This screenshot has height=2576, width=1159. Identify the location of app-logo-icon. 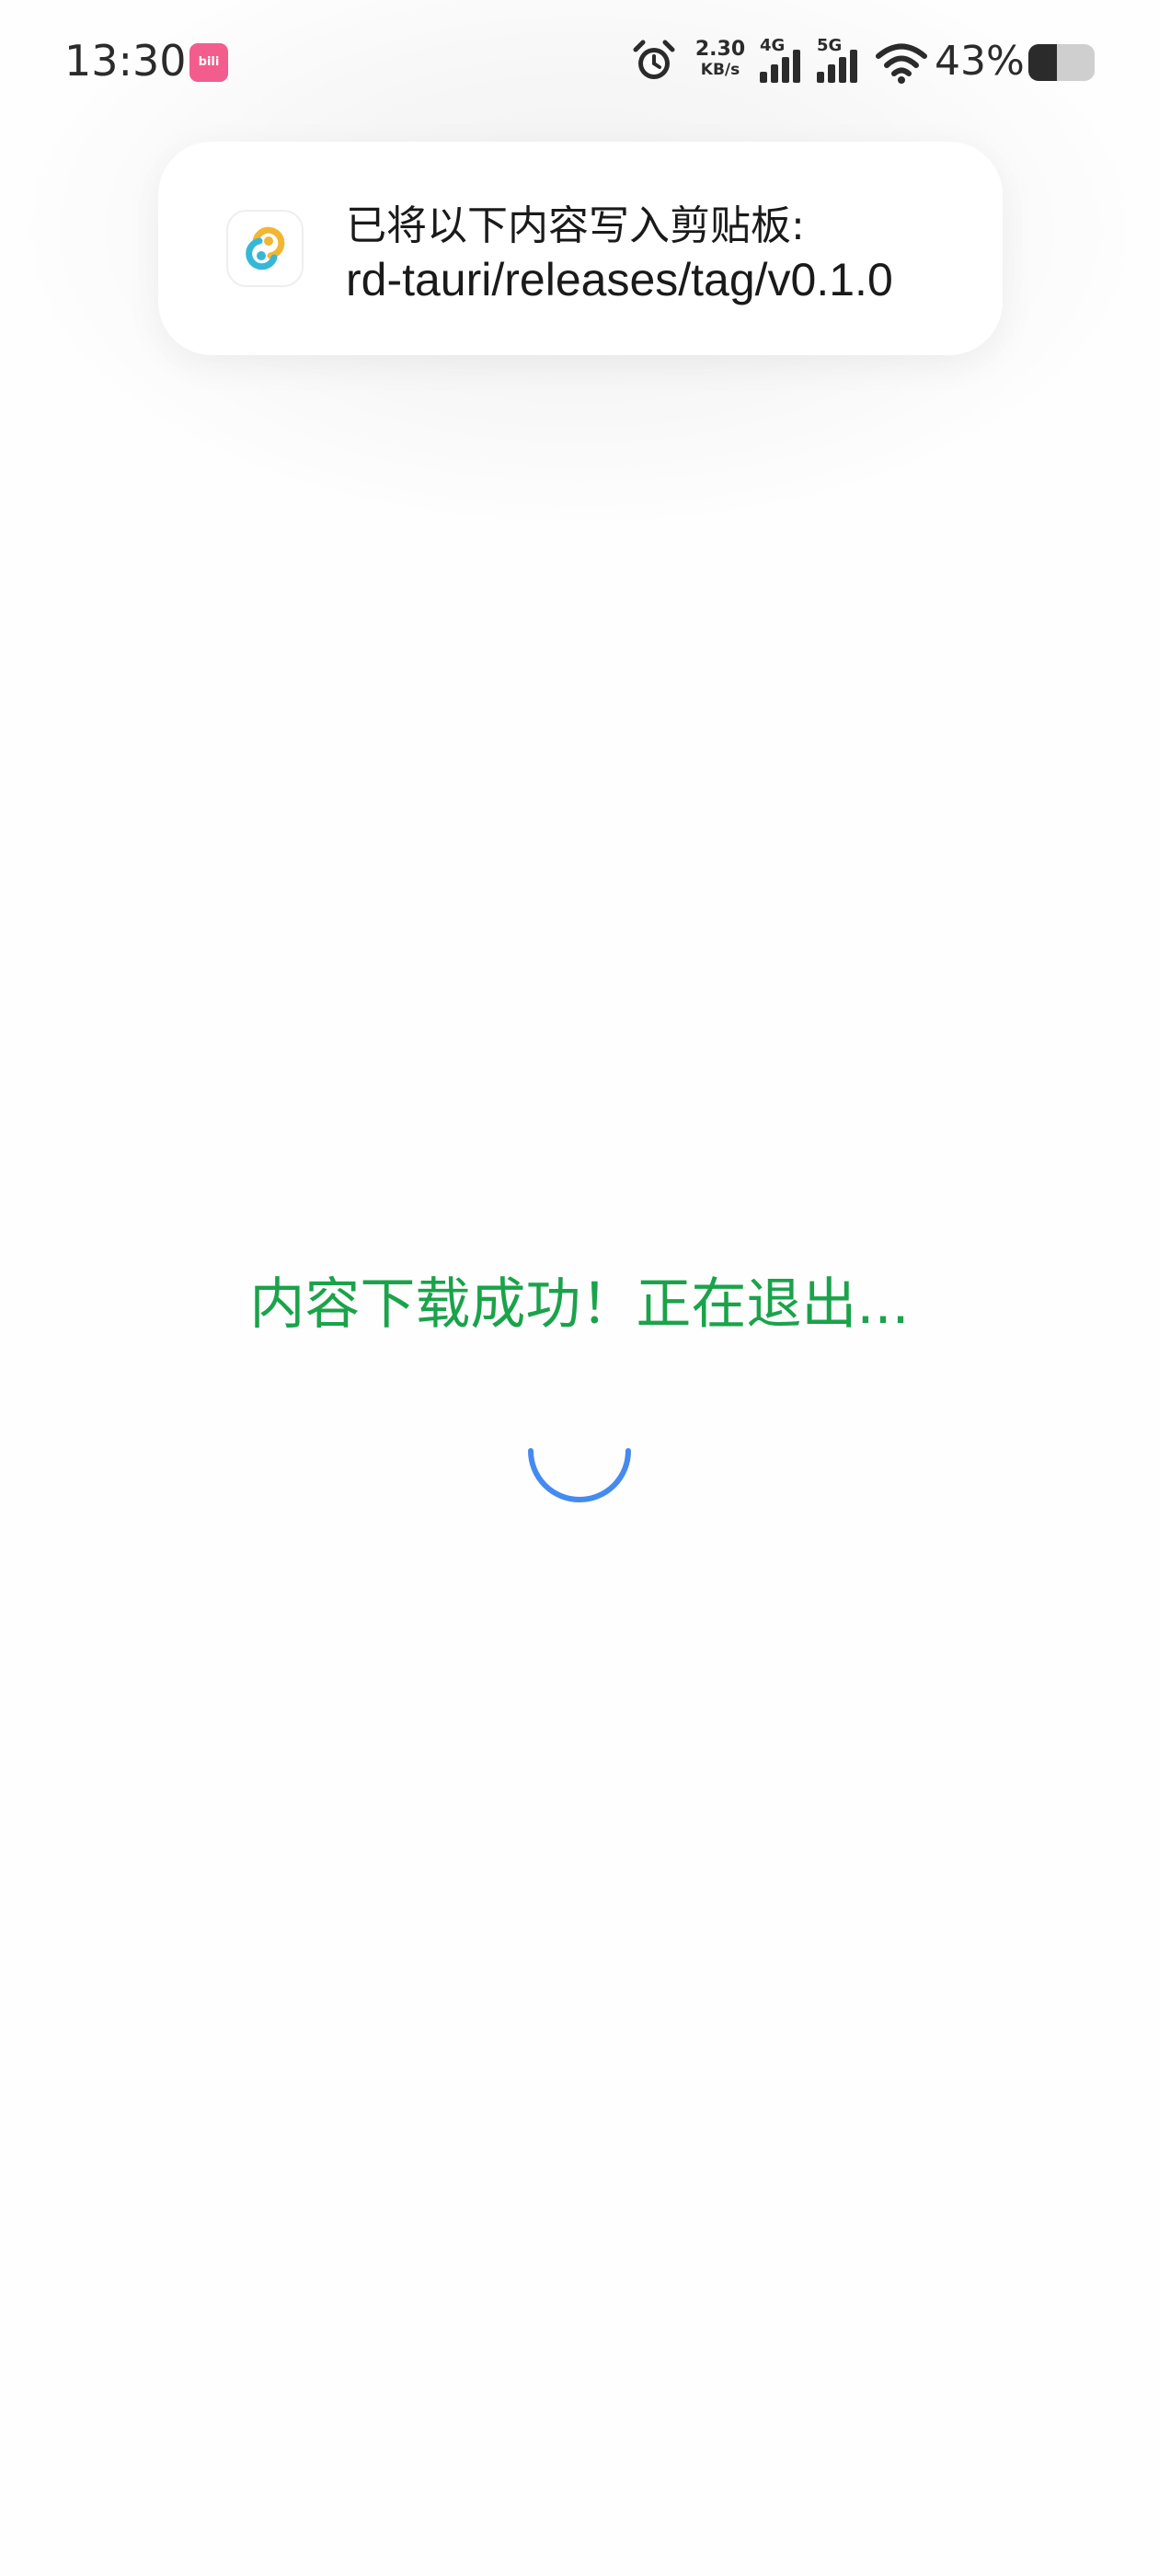
(265, 248).